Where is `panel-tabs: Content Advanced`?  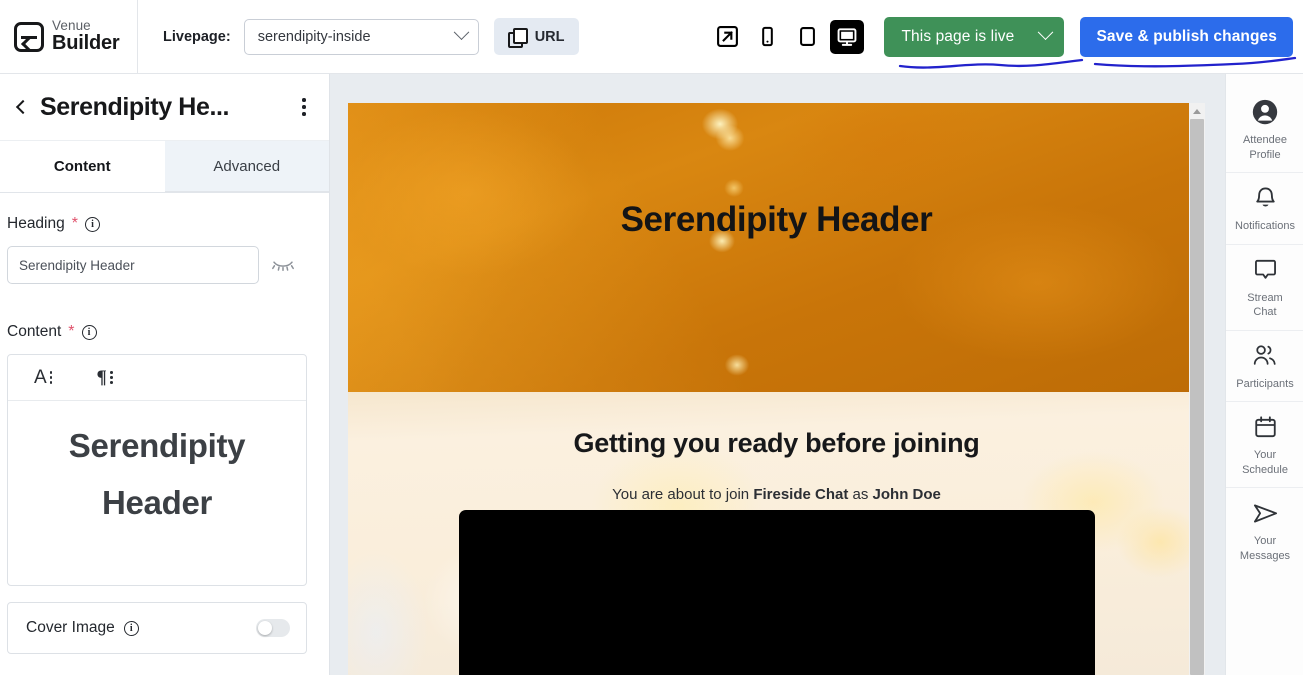
panel-tabs: Content Advanced is located at coordinates (164, 167).